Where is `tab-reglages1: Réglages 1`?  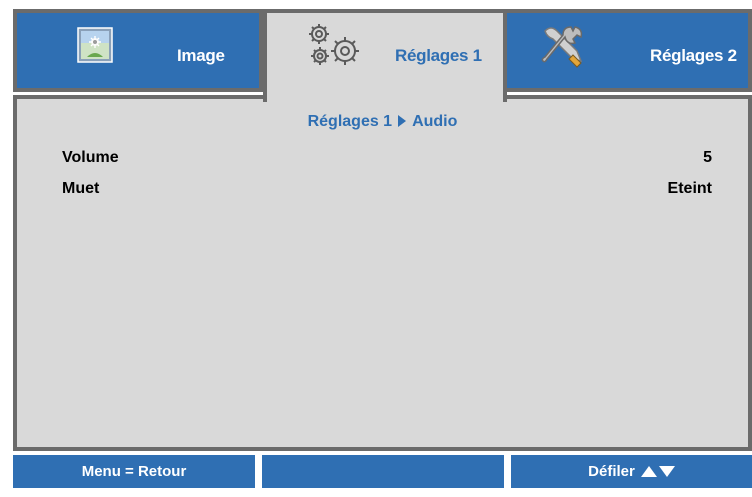 tab-reglages1: Réglages 1 is located at coordinates (385, 55).